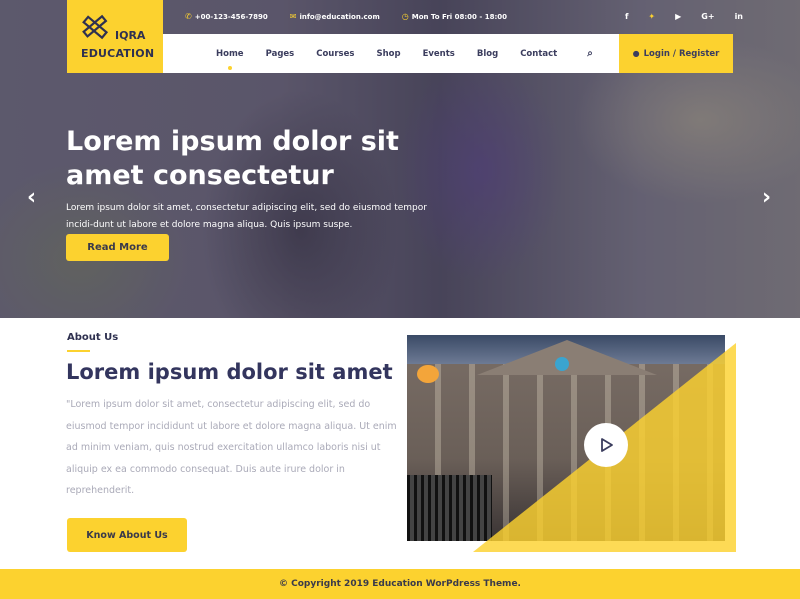 Image resolution: width=800 pixels, height=599 pixels. I want to click on active-indicator, so click(229, 67).